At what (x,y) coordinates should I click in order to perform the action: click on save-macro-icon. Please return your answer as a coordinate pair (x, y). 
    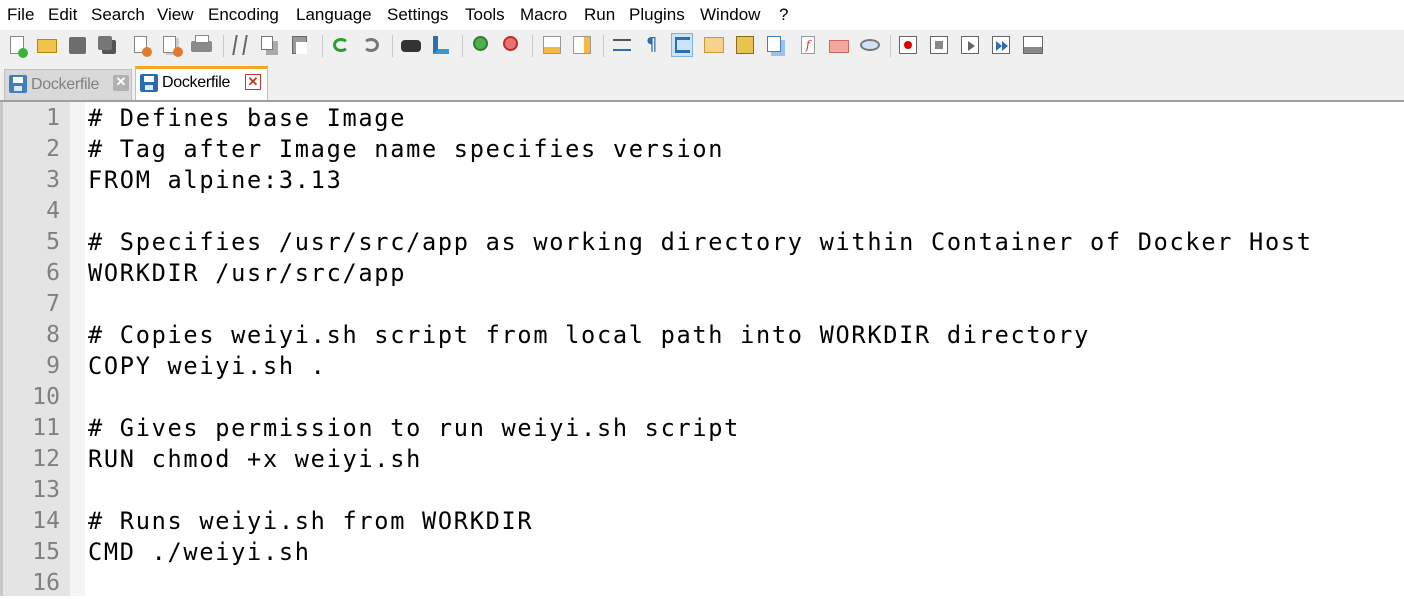
    Looking at the image, I should click on (1033, 45).